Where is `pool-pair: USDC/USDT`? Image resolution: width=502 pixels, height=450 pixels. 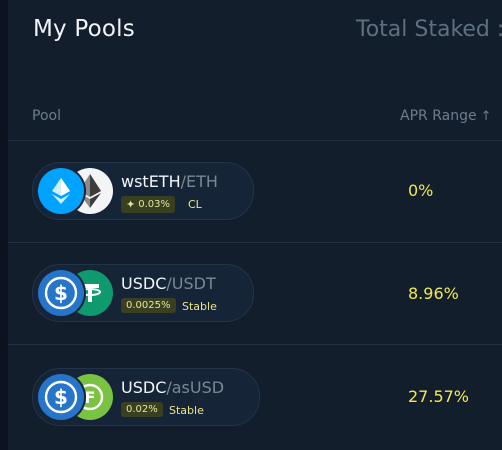
pool-pair: USDC/USDT is located at coordinates (168, 283).